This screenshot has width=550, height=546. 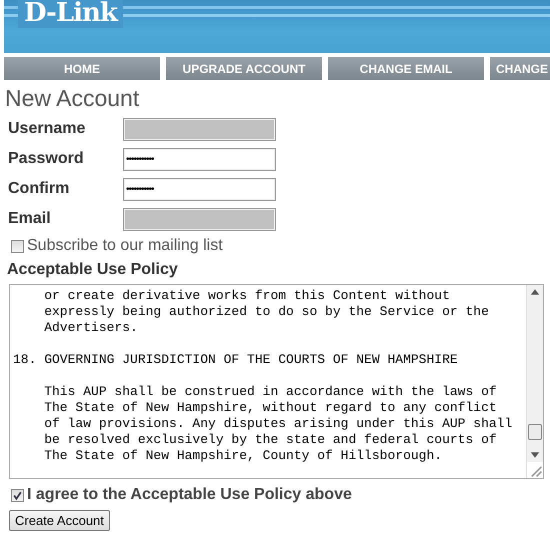 What do you see at coordinates (534, 381) in the screenshot?
I see `scrollbar` at bounding box center [534, 381].